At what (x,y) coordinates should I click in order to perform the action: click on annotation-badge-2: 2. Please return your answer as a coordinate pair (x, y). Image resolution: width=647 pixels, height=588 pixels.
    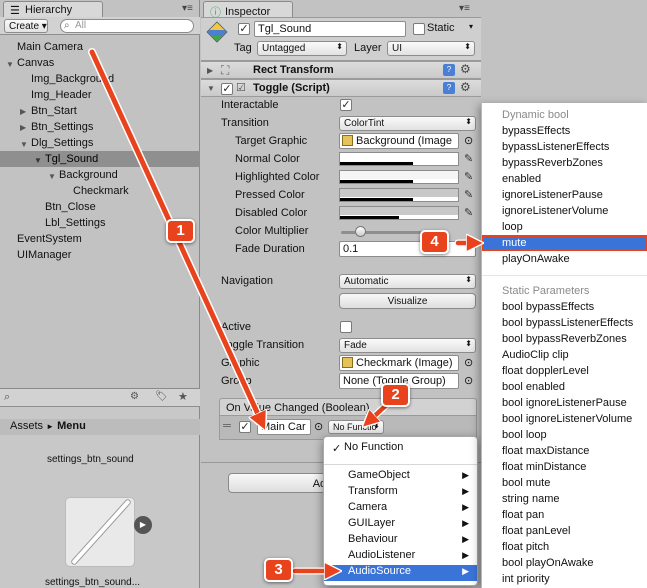
    Looking at the image, I should click on (395, 395).